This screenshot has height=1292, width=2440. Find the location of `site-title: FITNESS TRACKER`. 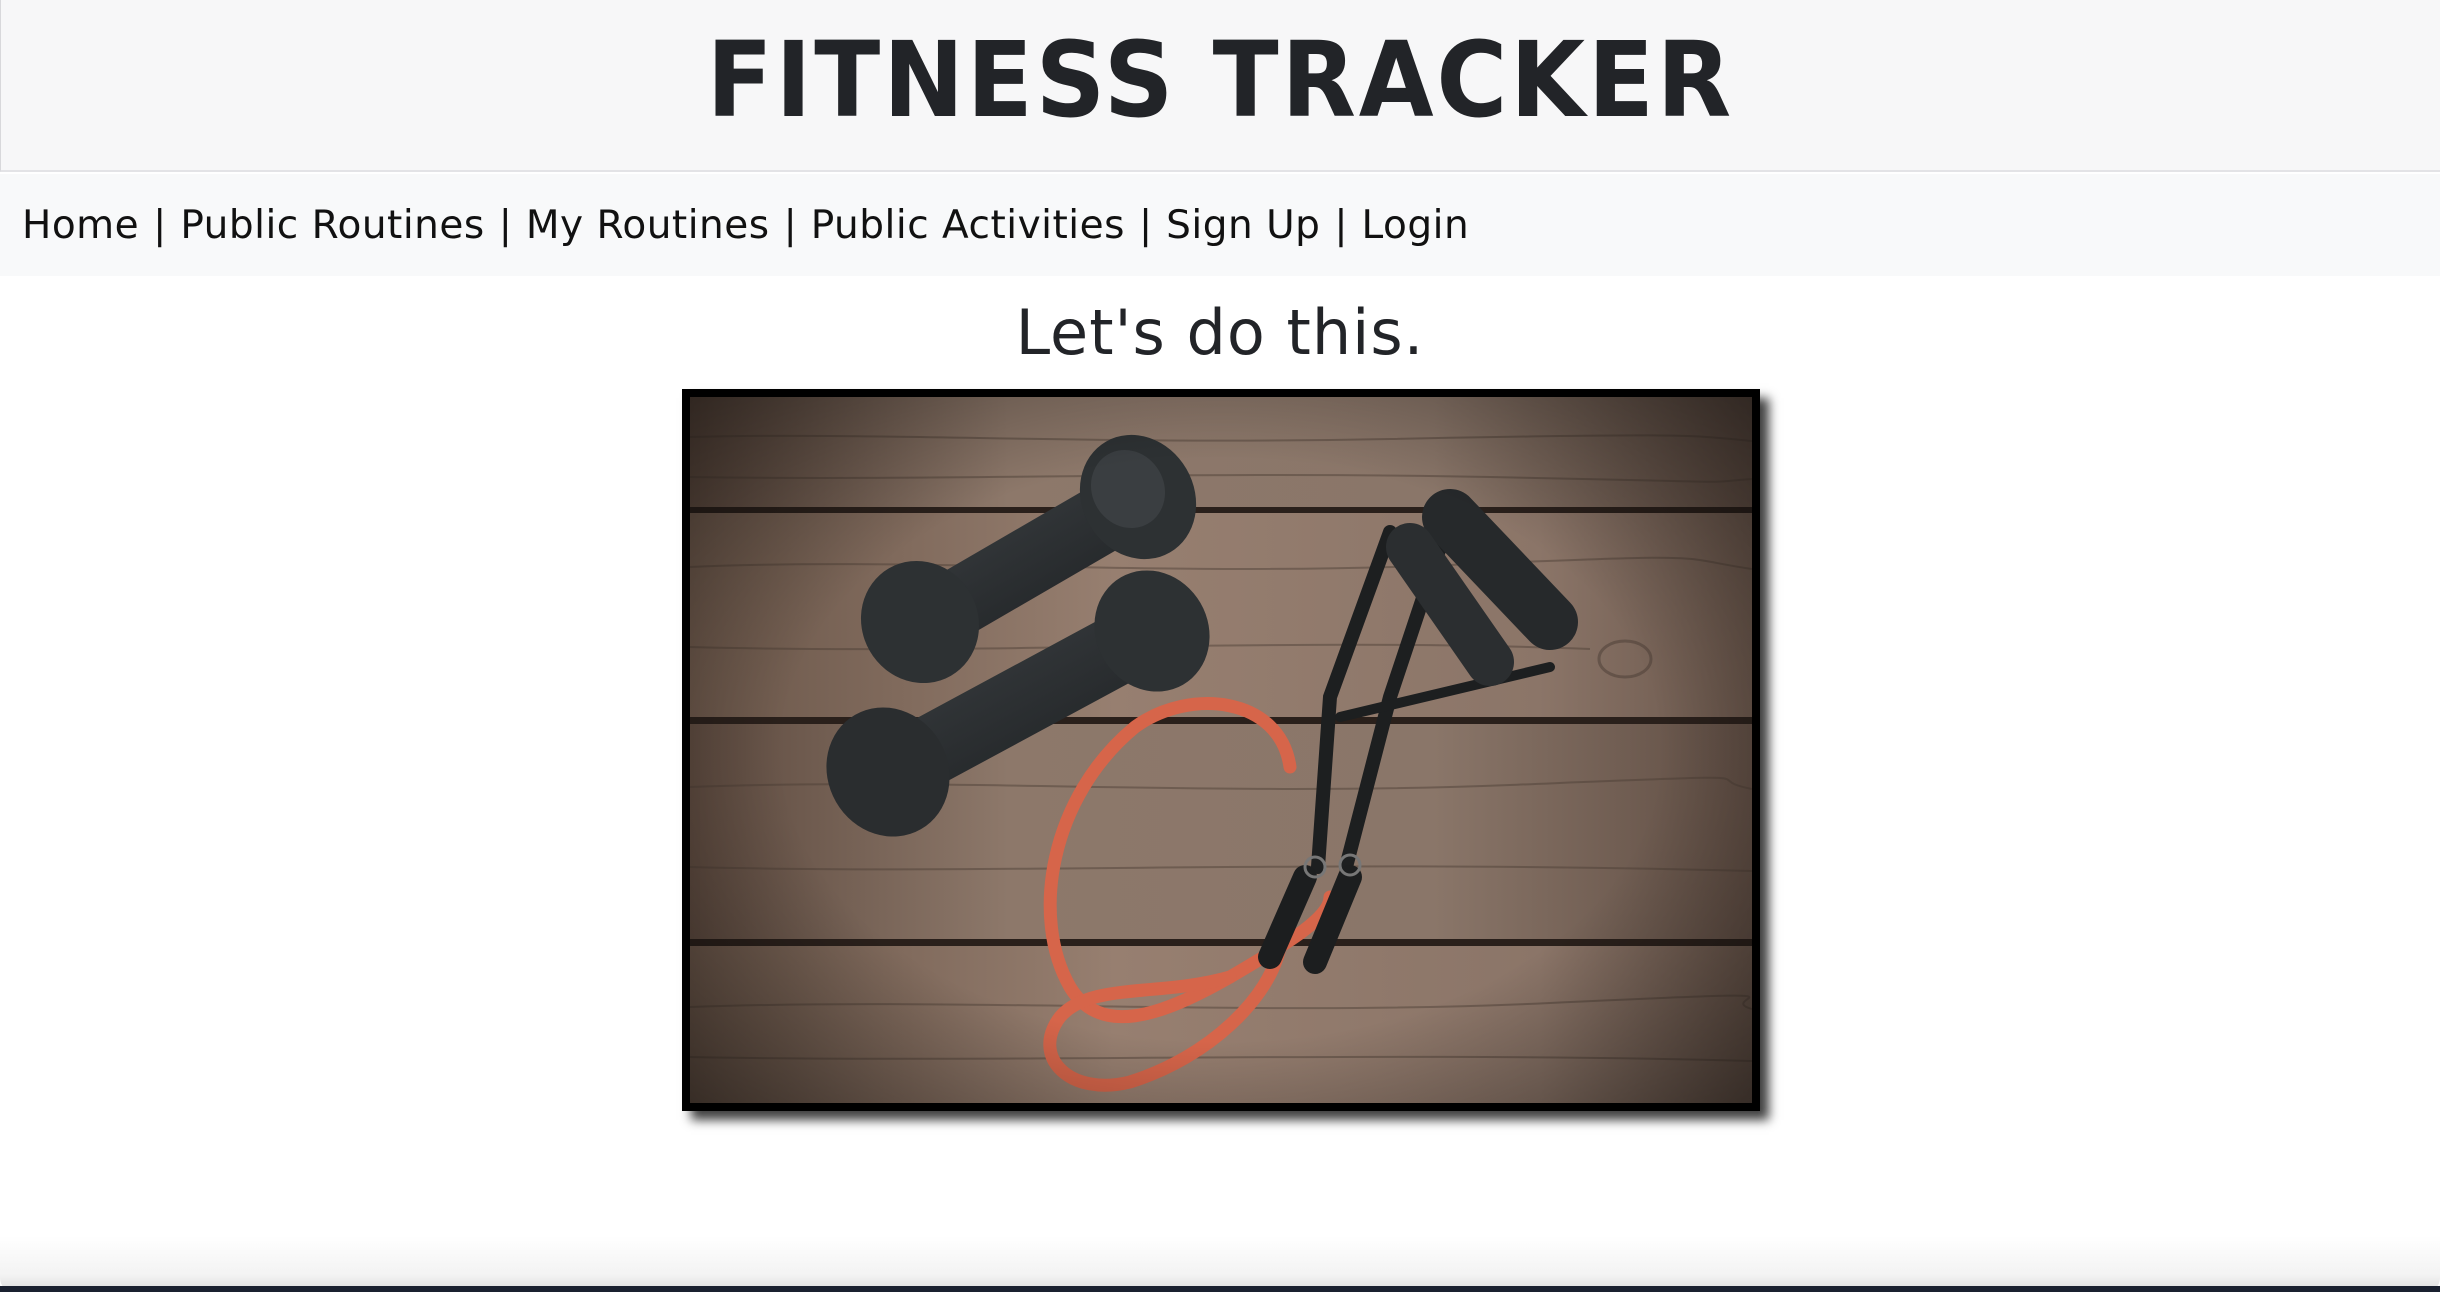

site-title: FITNESS TRACKER is located at coordinates (1220, 80).